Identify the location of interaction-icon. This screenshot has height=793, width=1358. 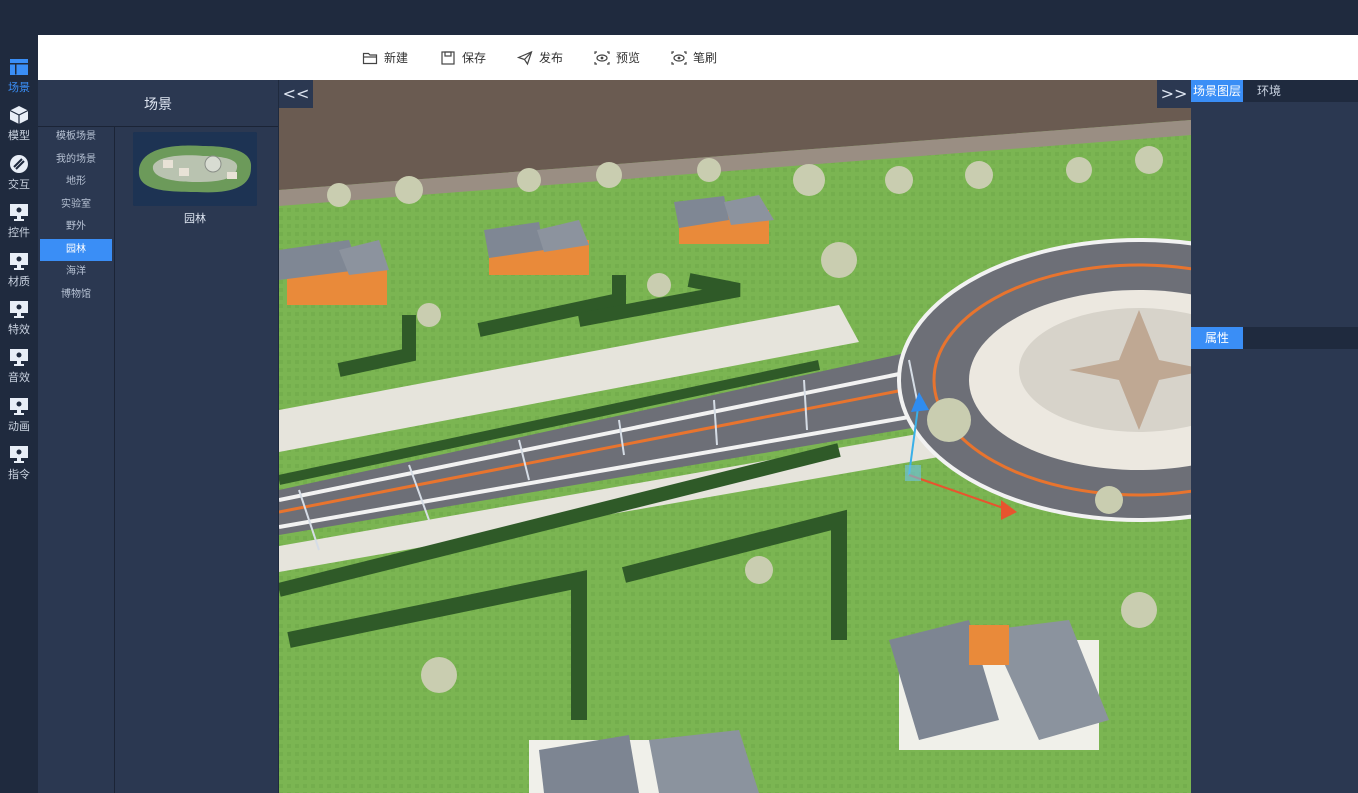
(19, 164).